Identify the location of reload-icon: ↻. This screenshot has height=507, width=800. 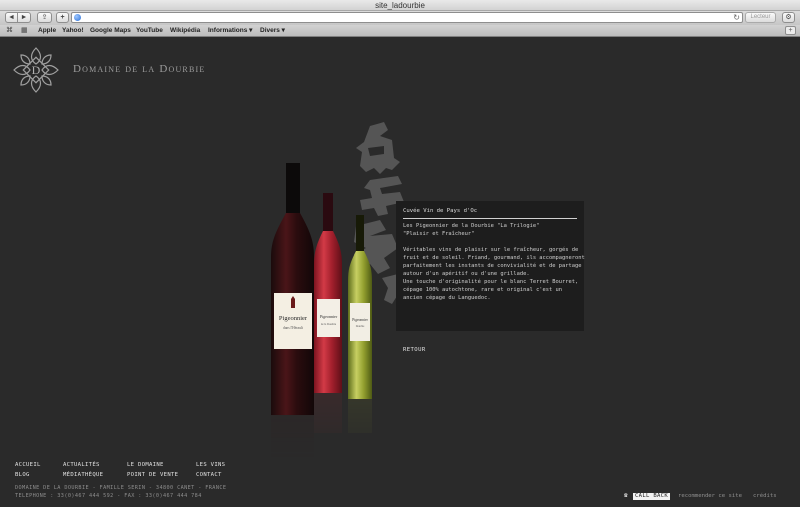
(736, 17).